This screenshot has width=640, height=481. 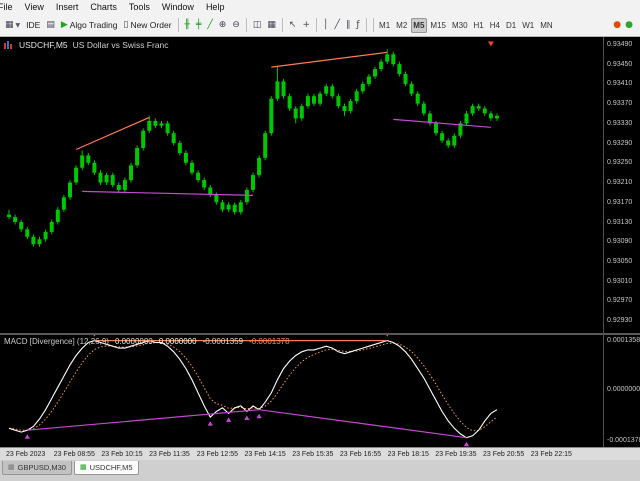 I want to click on channel-button: ∥, so click(x=348, y=25).